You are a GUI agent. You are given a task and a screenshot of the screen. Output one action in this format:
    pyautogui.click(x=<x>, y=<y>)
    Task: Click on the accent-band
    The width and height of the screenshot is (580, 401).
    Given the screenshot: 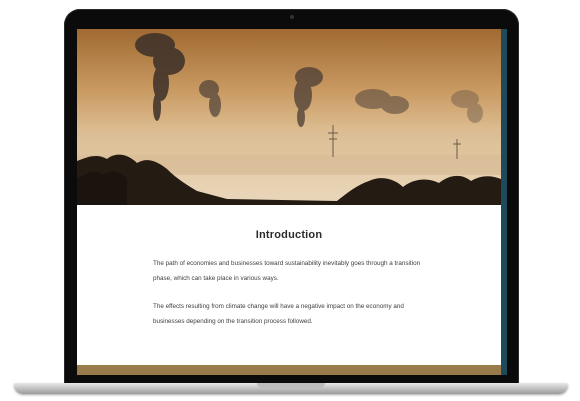 What is the action you would take?
    pyautogui.click(x=289, y=370)
    